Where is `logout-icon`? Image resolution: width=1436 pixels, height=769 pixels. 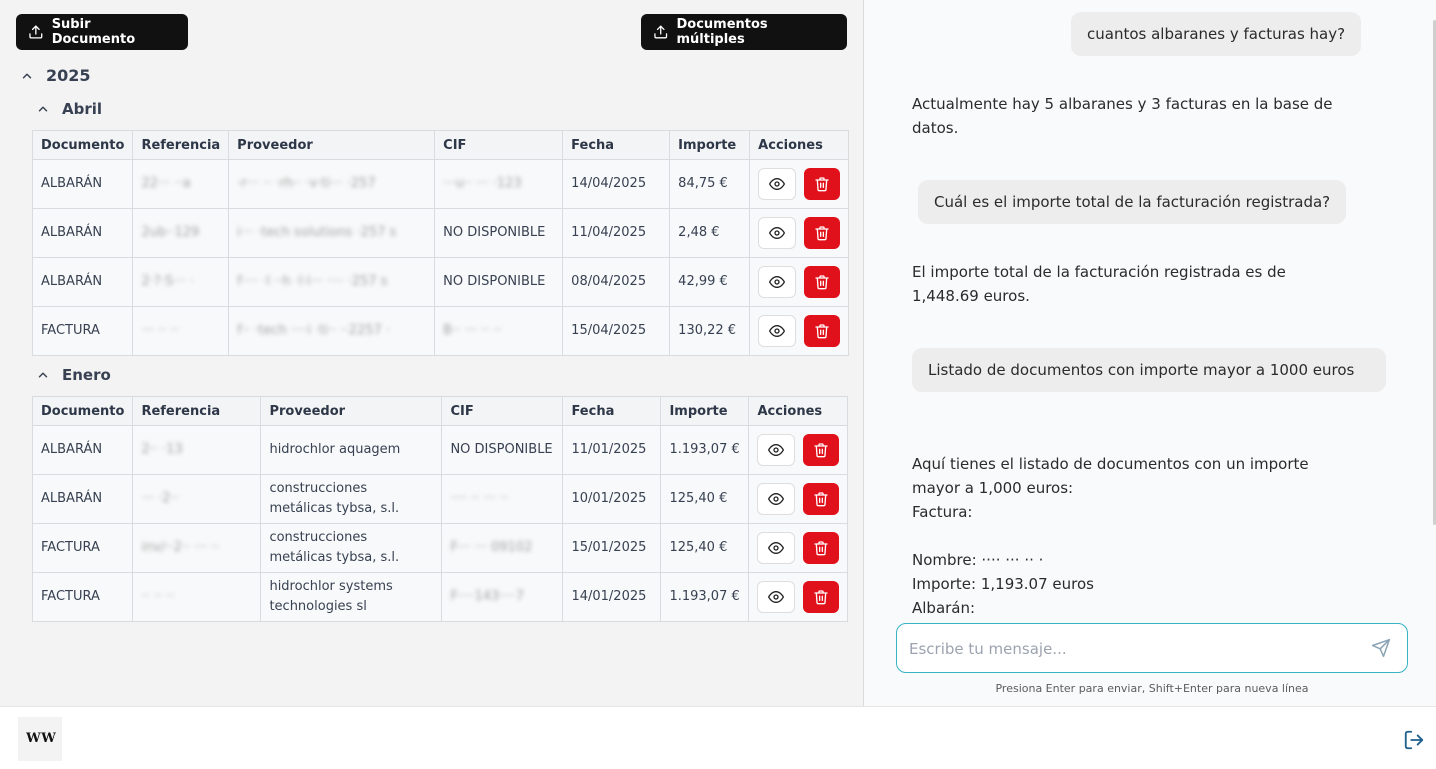 logout-icon is located at coordinates (1414, 740).